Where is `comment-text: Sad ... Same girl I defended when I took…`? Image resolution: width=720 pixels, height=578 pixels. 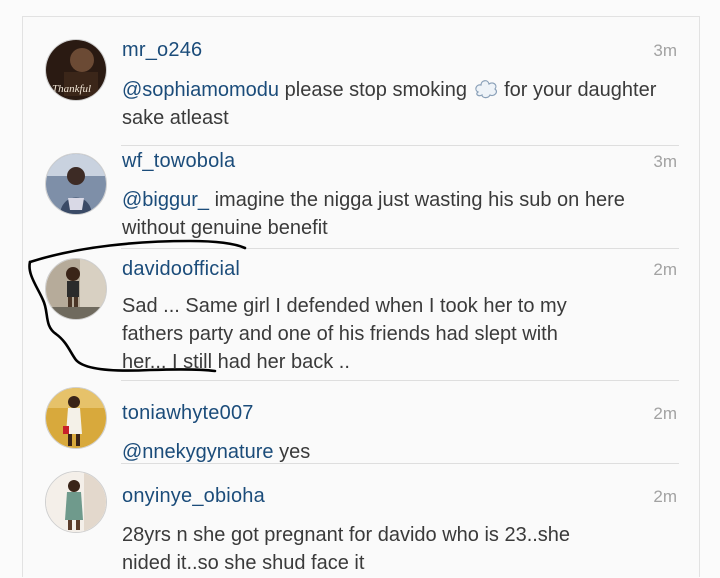 comment-text: Sad ... Same girl I defended when I took… is located at coordinates (392, 334).